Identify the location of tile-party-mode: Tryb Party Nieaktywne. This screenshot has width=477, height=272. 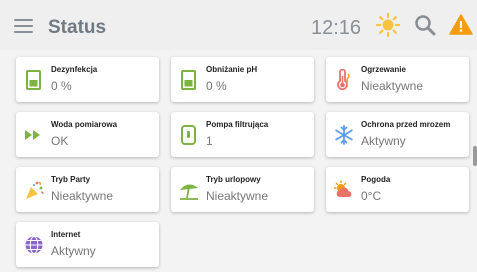
(87, 189).